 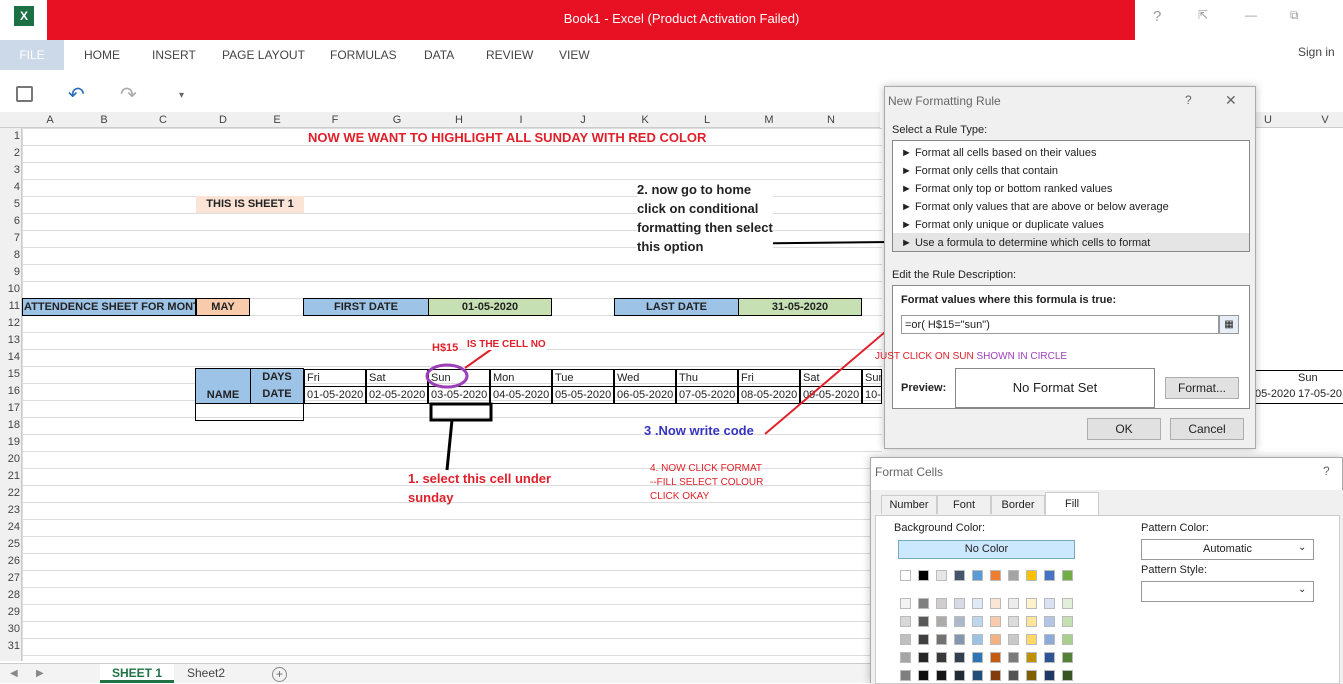 I want to click on pattern-style-select, so click(x=1227, y=591).